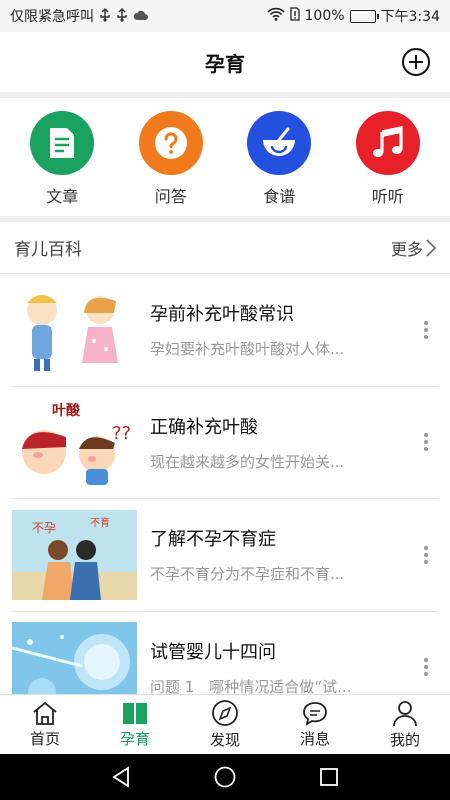  I want to click on bowl-icon, so click(279, 143).